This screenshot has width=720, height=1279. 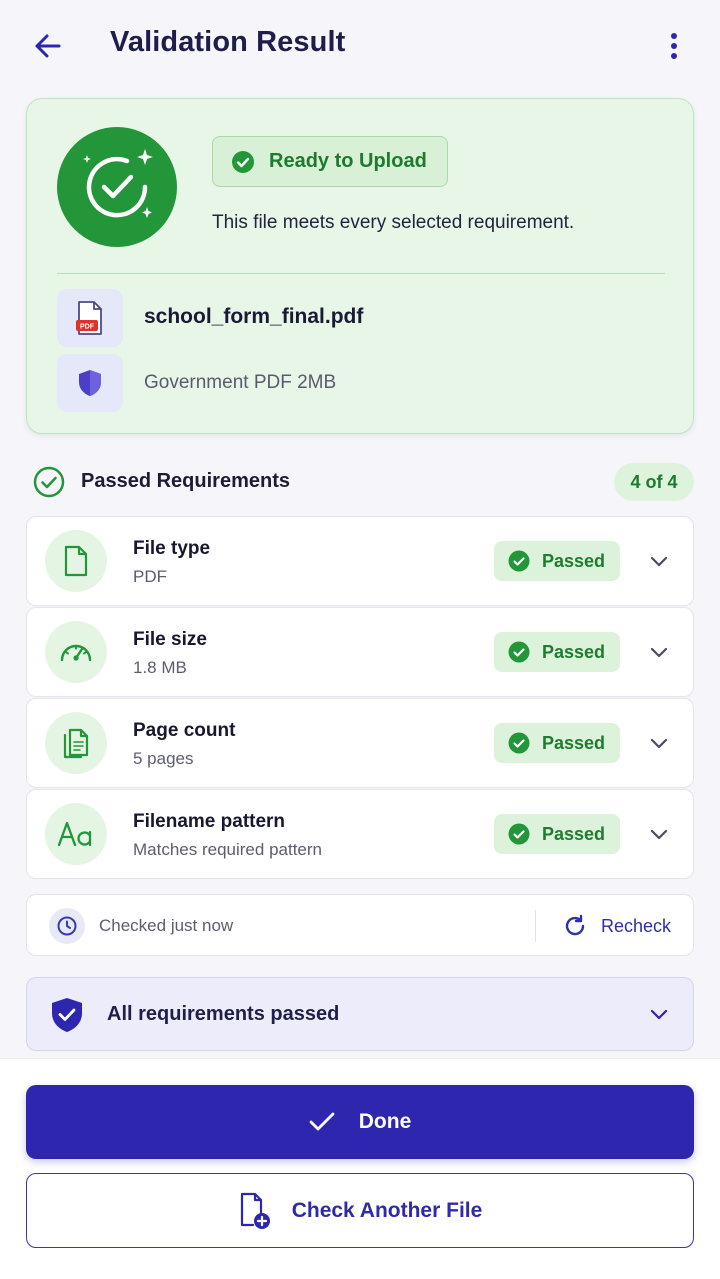 I want to click on file-add-icon, so click(x=255, y=1210).